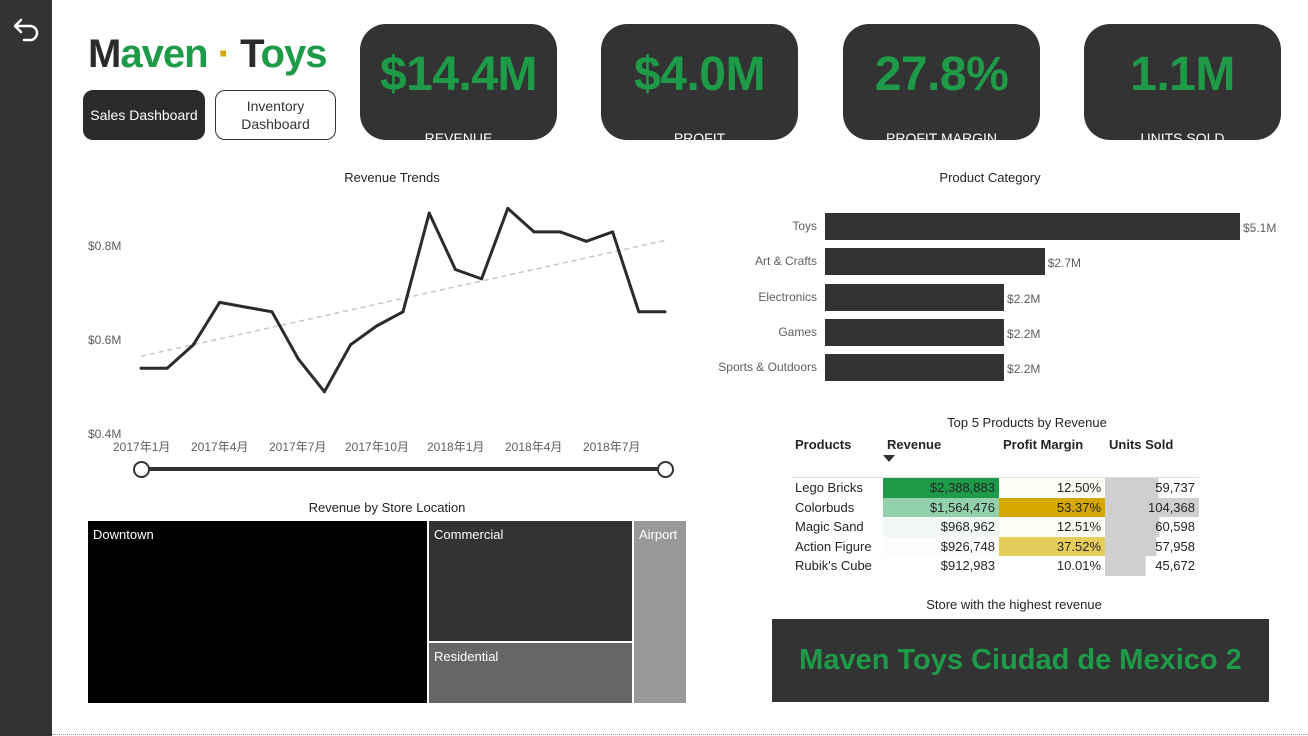 The image size is (1308, 736). I want to click on col-header-profit-margin: Profit Margin, so click(1052, 457).